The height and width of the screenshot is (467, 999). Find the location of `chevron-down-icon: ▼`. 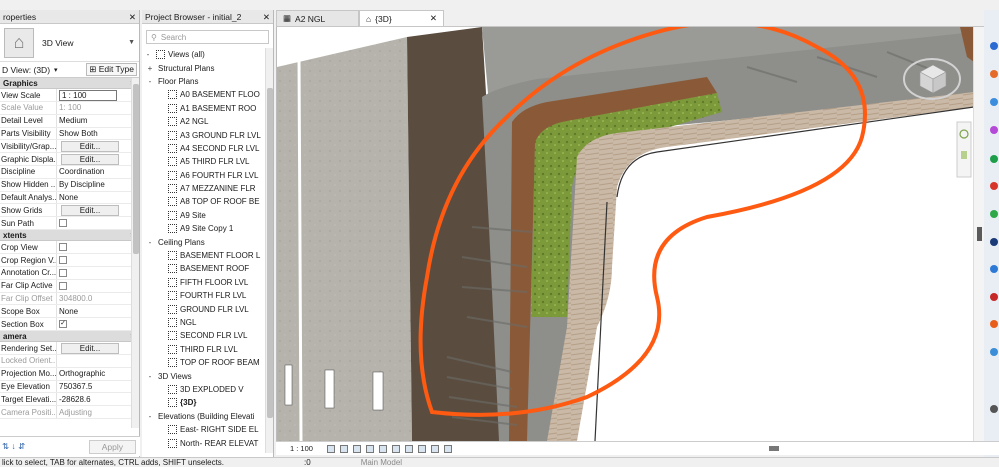

chevron-down-icon: ▼ is located at coordinates (131, 42).